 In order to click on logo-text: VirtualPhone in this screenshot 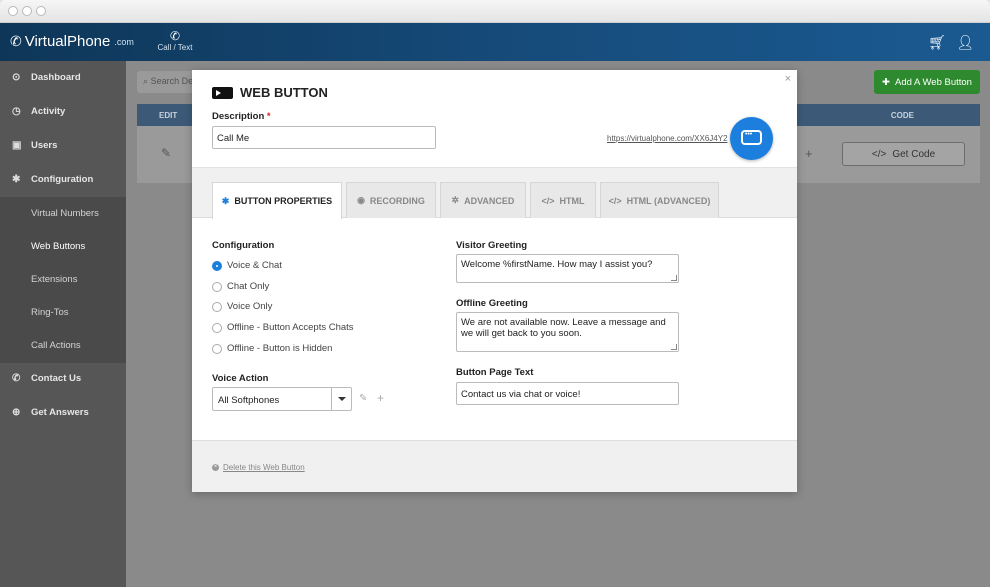, I will do `click(67, 41)`.